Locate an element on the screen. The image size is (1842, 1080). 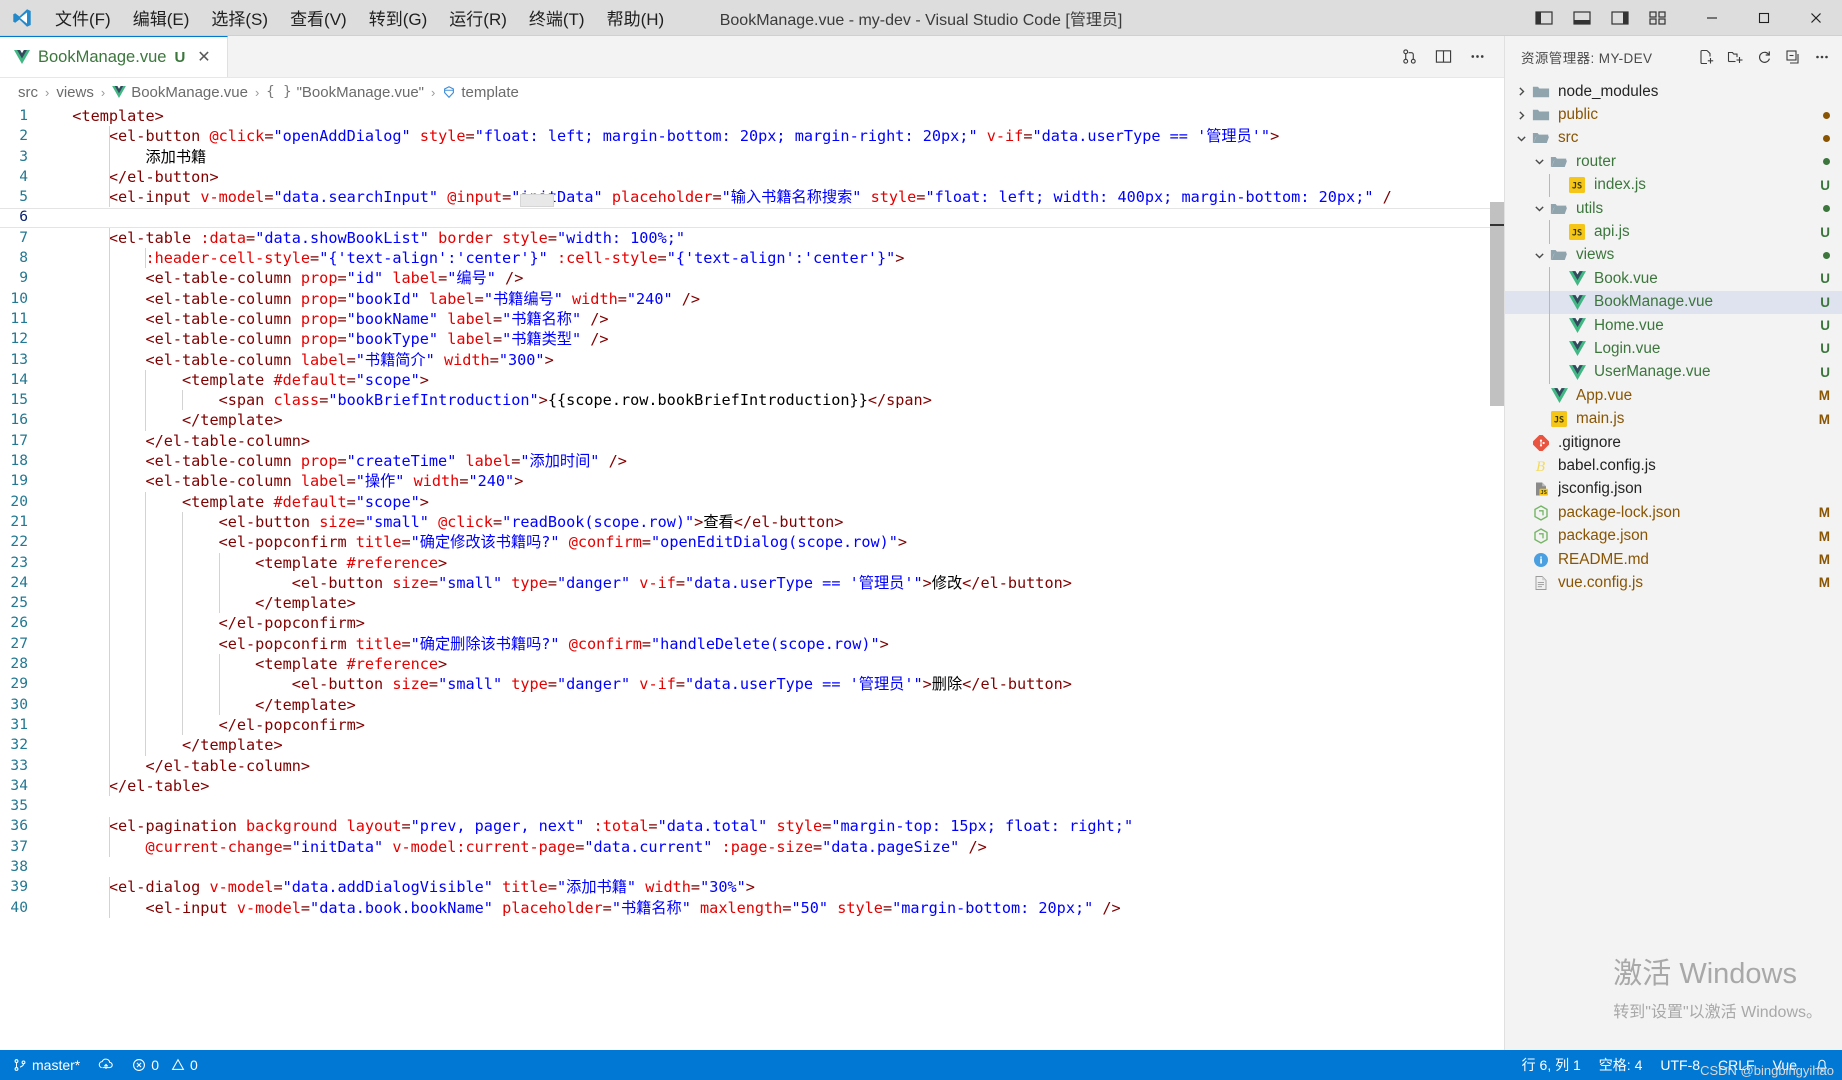
tree-file-readme: i README.md M is located at coordinates (1673, 559).